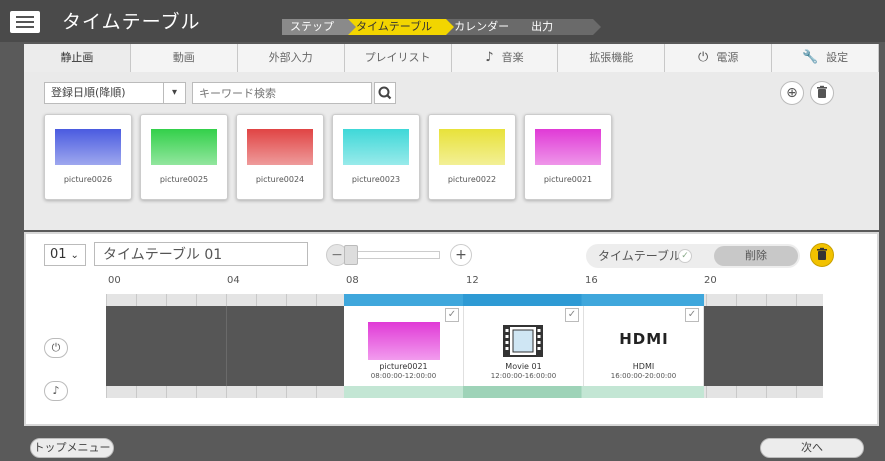  Describe the element at coordinates (472, 280) in the screenshot. I see `hour-label: 12` at that location.